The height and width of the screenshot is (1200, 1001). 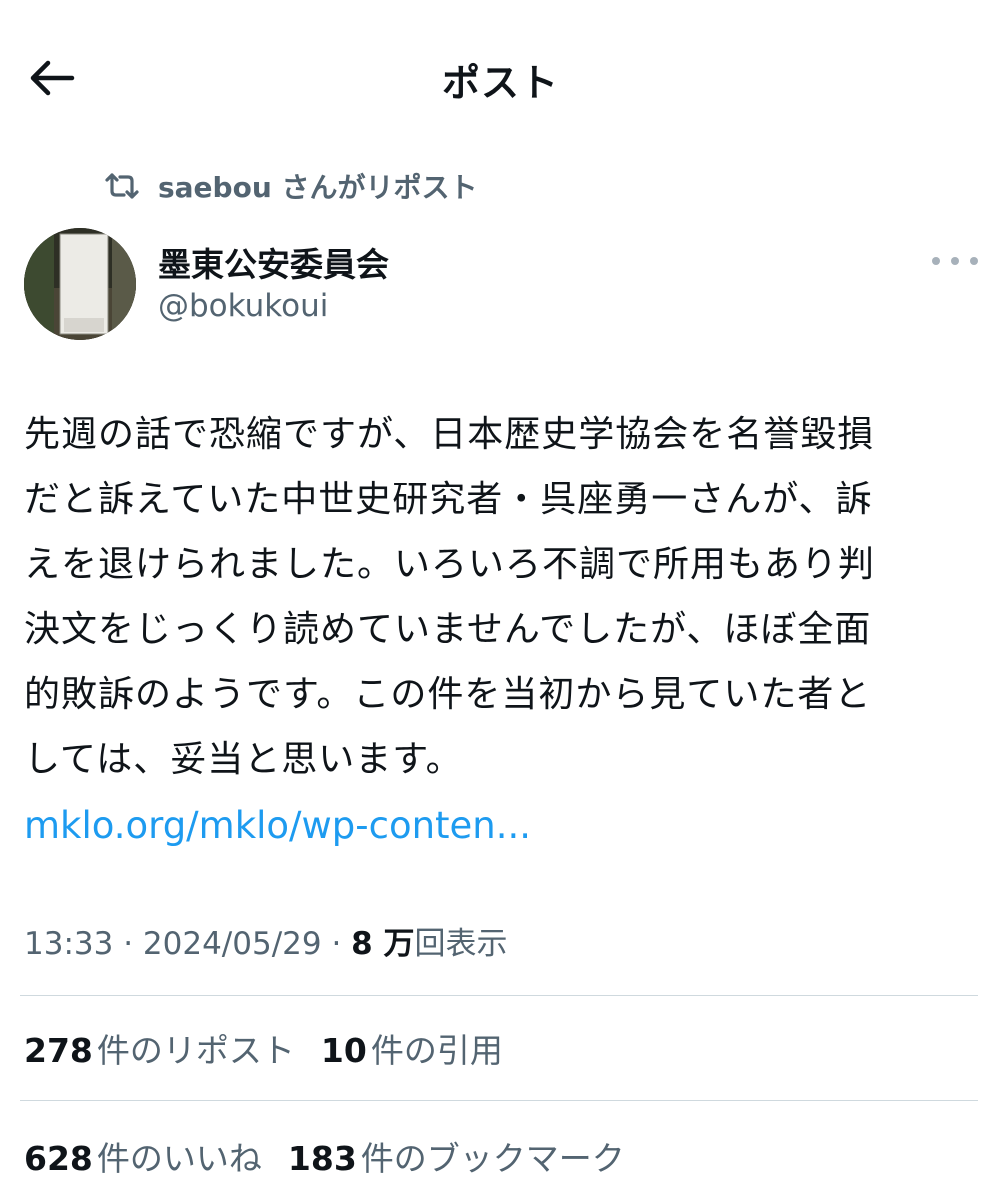 I want to click on author-handle: @bokukoui, so click(x=243, y=306).